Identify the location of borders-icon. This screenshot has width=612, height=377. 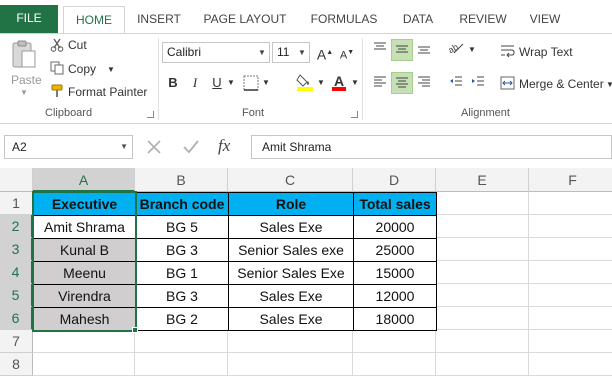
(251, 83).